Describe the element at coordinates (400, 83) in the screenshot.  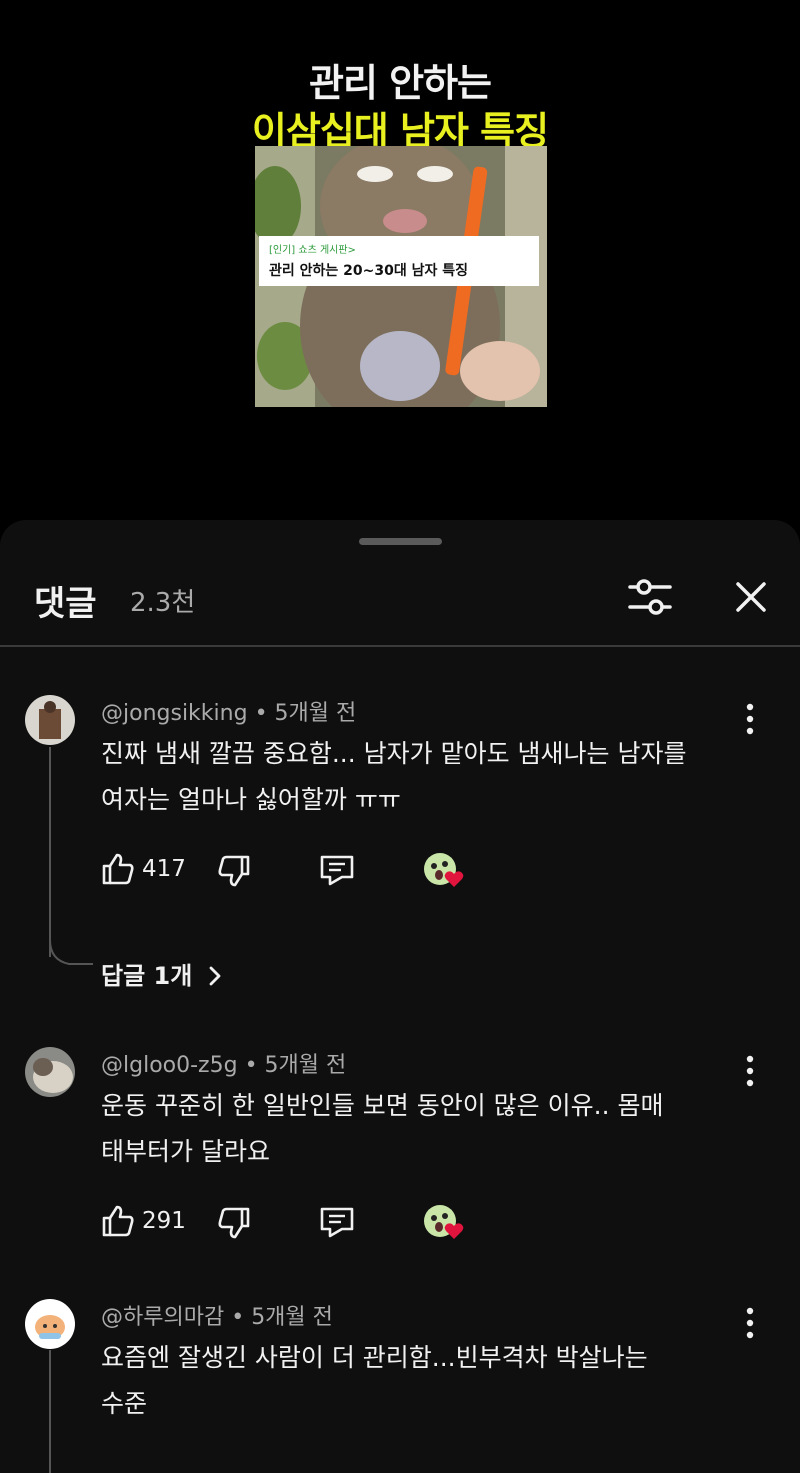
I see `video-title-line1: 관리 안하는` at that location.